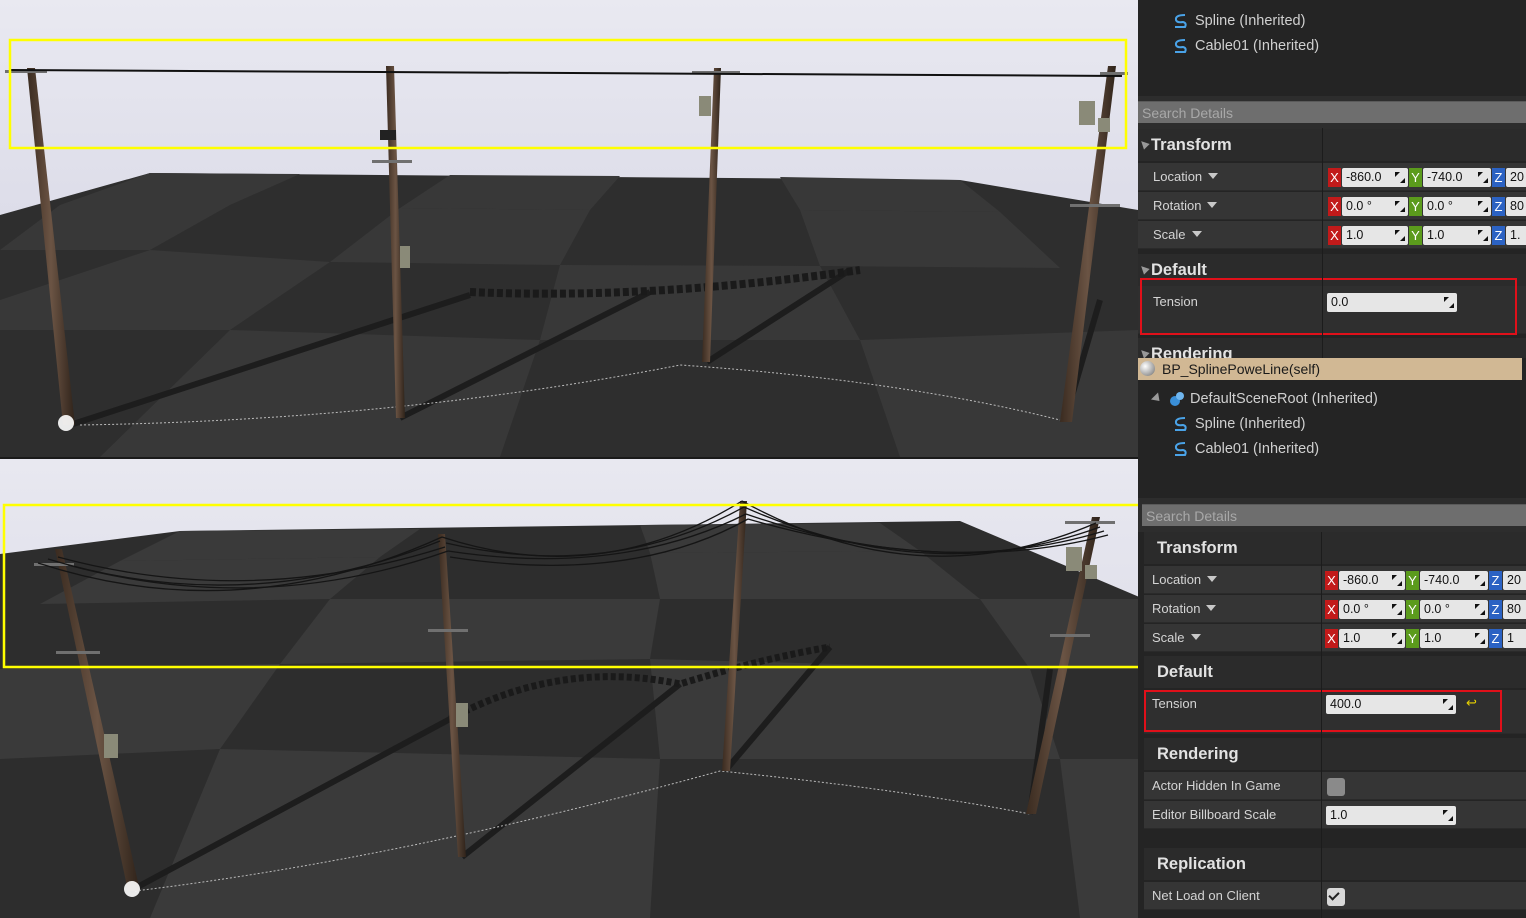  Describe the element at coordinates (1332, 235) in the screenshot. I see `prop-scale: Scale X 1.0 Y 1.0 Z 1.` at that location.